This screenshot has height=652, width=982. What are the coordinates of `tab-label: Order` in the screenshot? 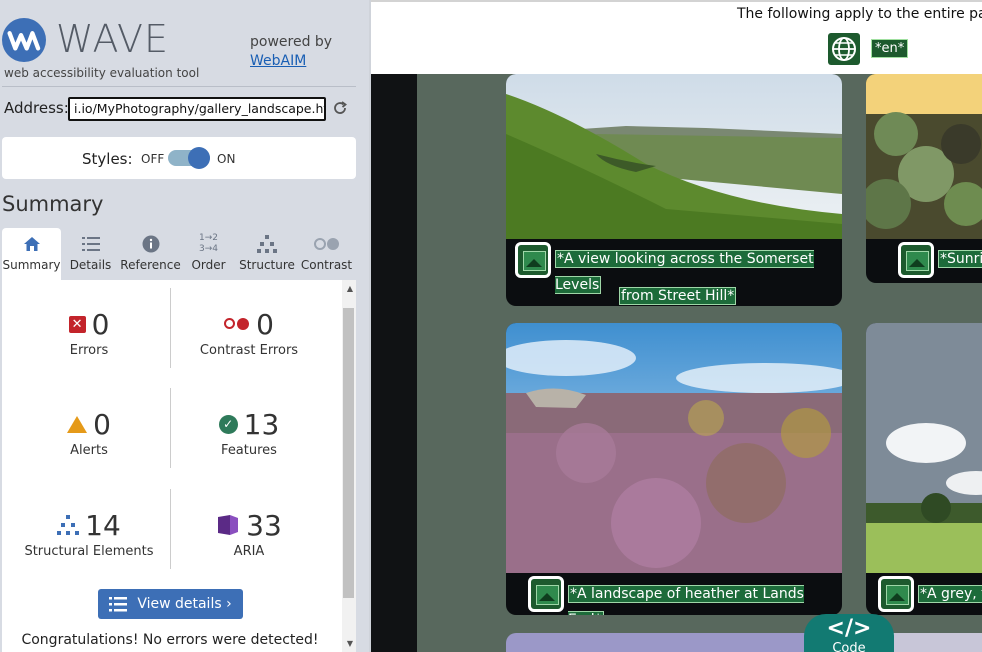 It's located at (208, 265).